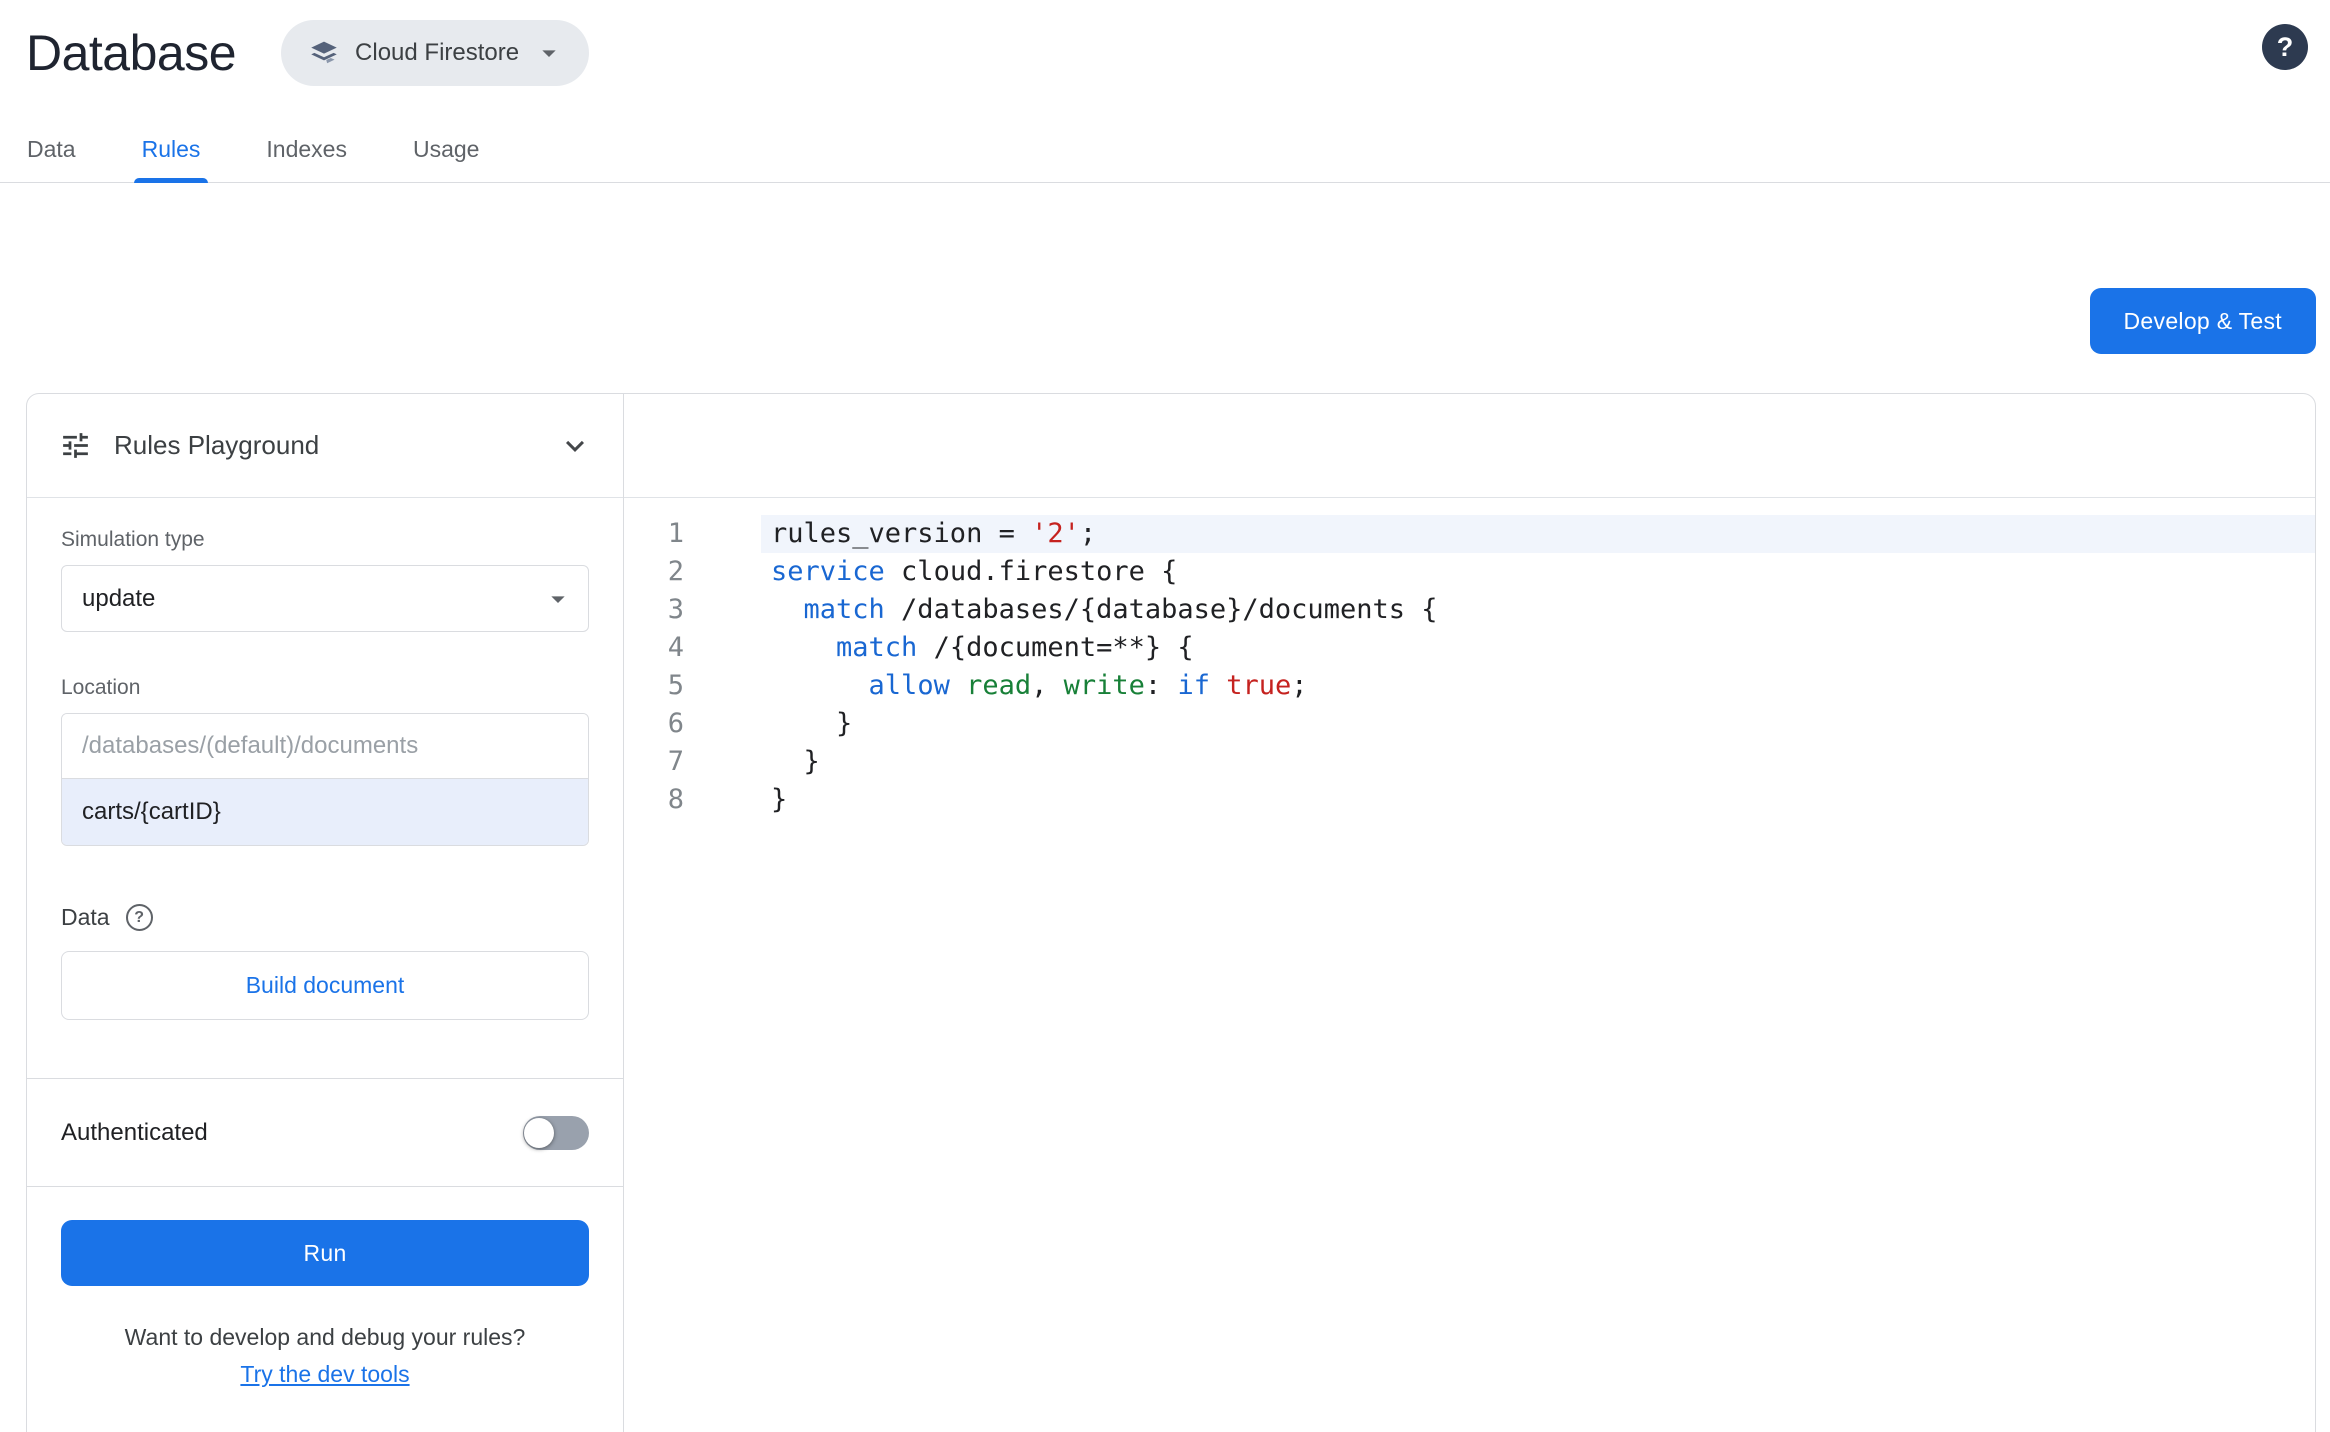 Image resolution: width=2330 pixels, height=1432 pixels. Describe the element at coordinates (171, 159) in the screenshot. I see `tab-rules: Rules` at that location.